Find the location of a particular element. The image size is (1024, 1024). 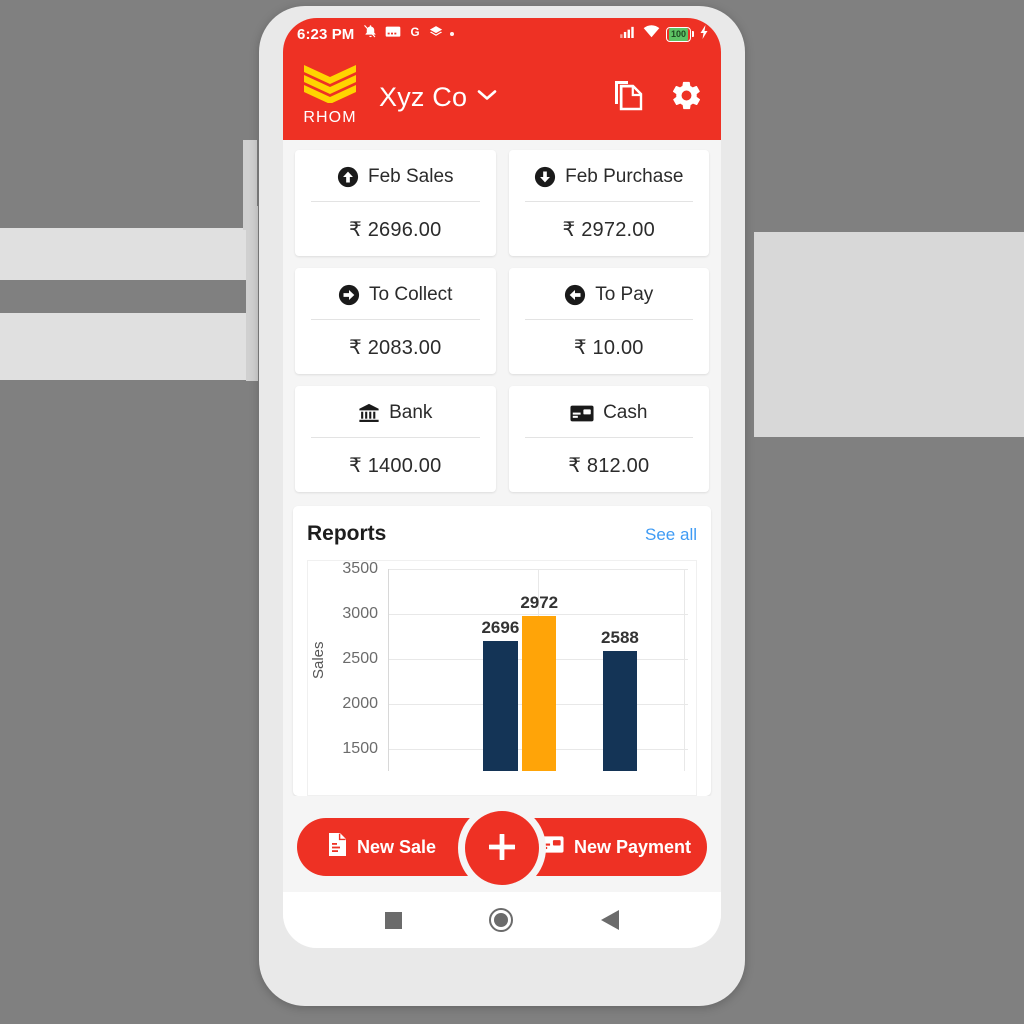

tile-bank: Bank ₹ 1400.00 is located at coordinates (395, 439).